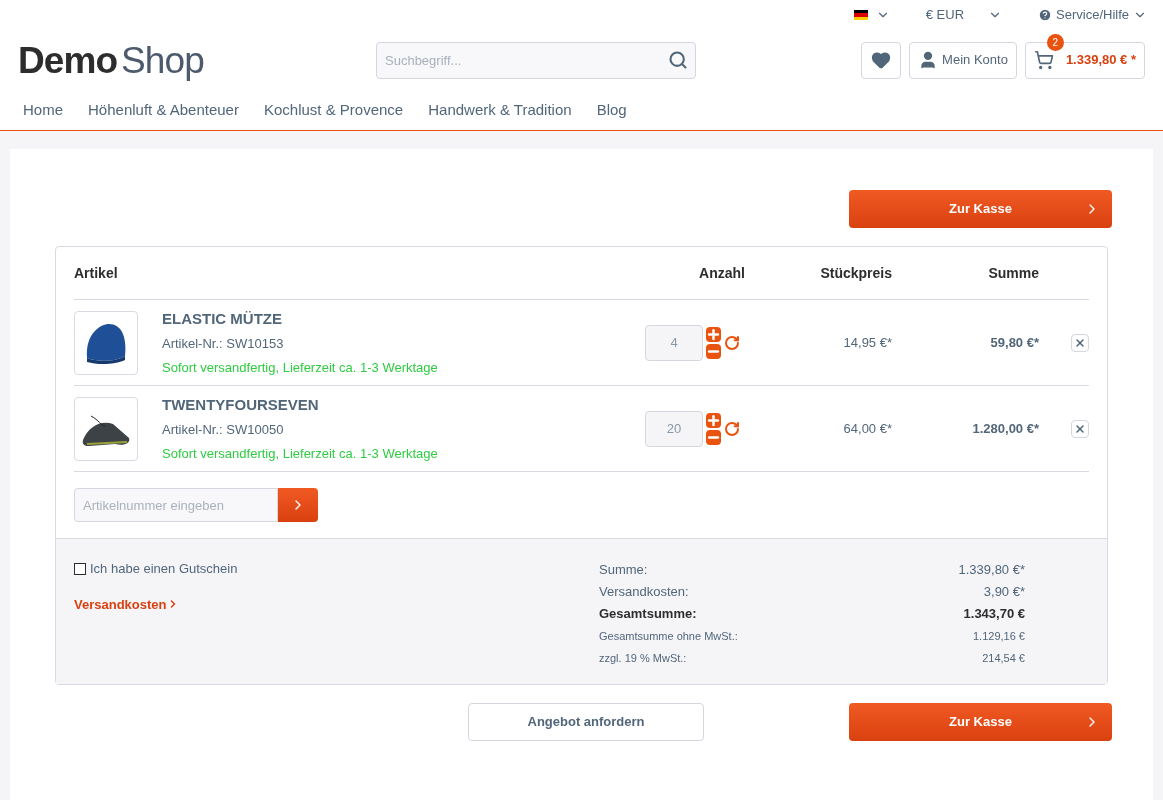 Image resolution: width=1163 pixels, height=800 pixels. Describe the element at coordinates (223, 430) in the screenshot. I see `product-sku: Artikel-Nr.: SW10050` at that location.